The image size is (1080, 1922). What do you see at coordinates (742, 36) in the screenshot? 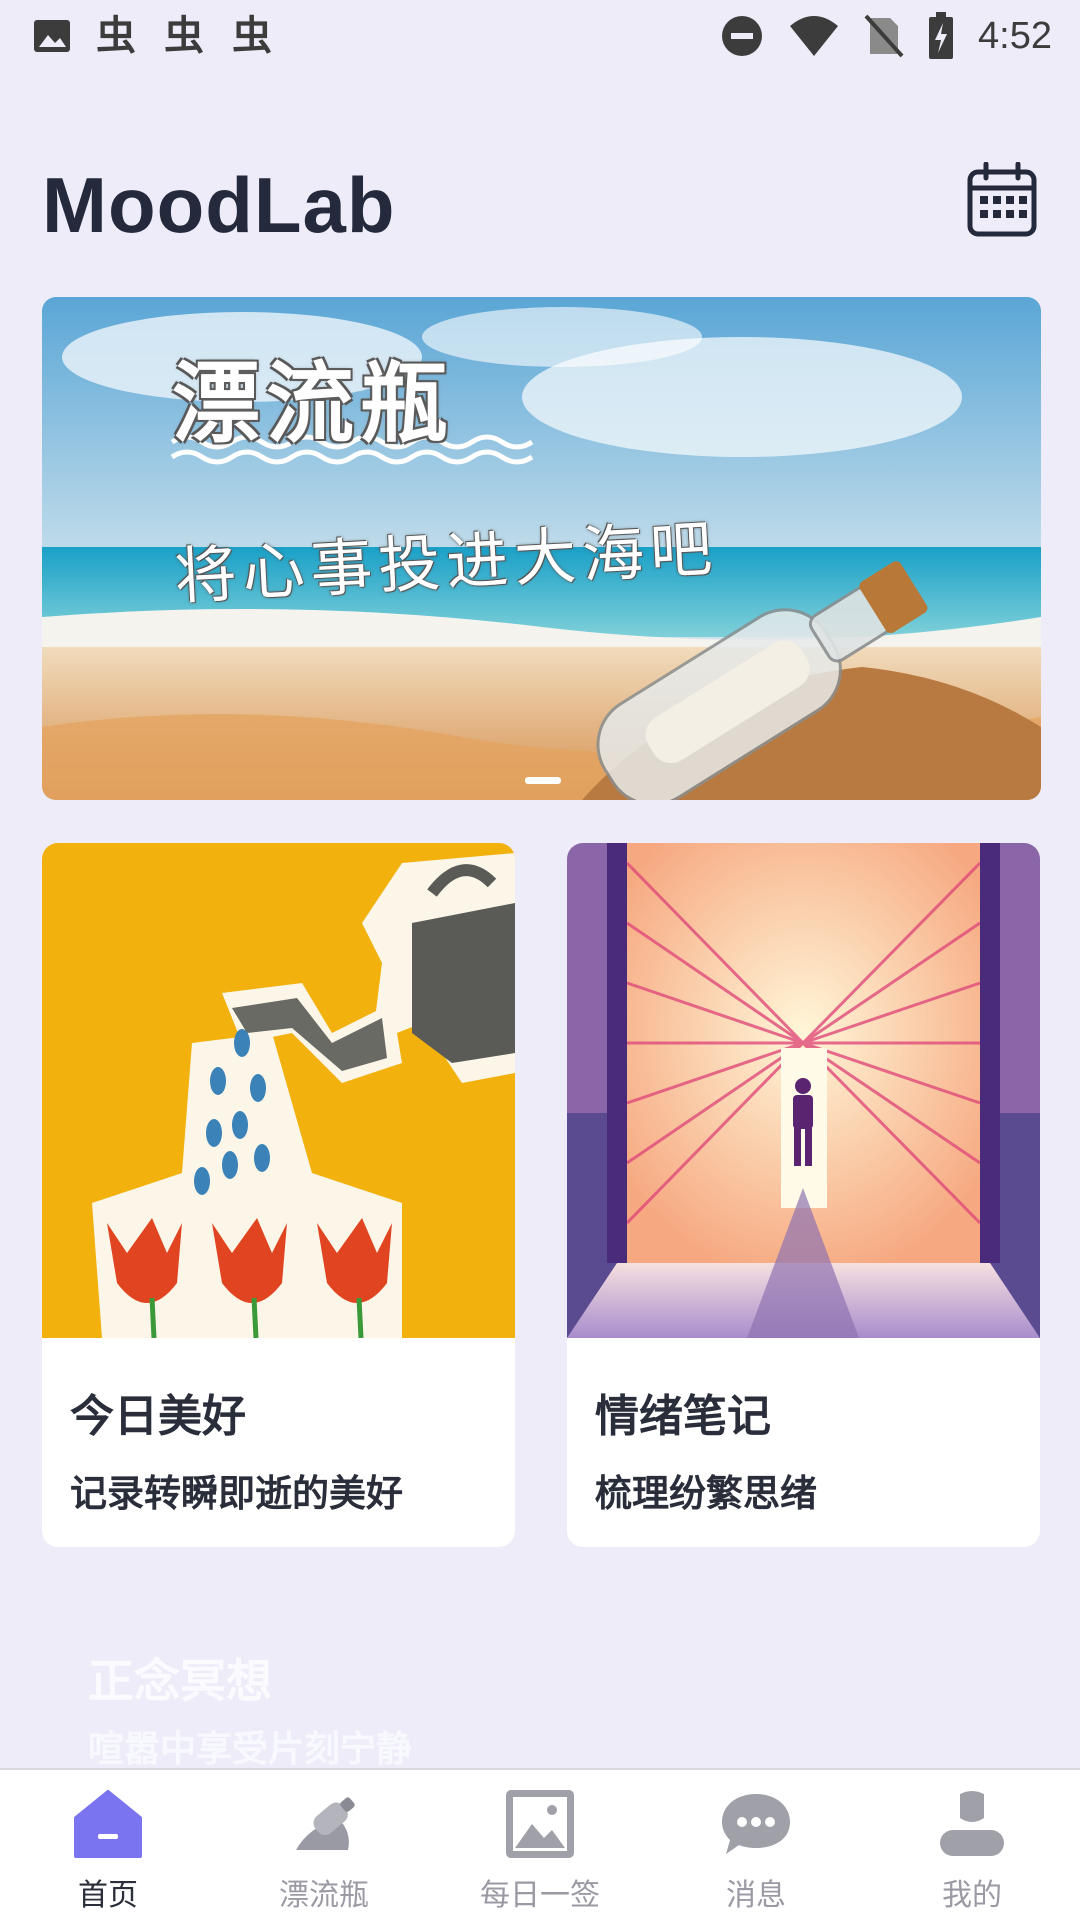
I see `do-not-disturb-icon` at bounding box center [742, 36].